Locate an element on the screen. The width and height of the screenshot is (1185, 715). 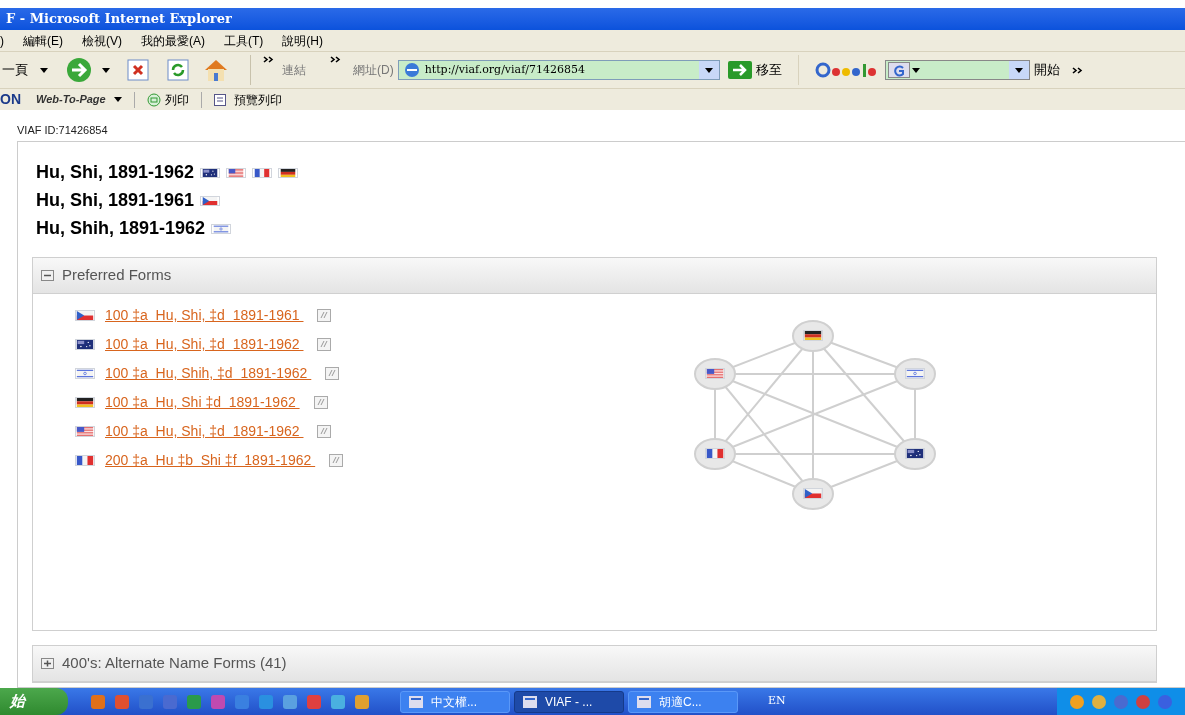
print-preview-button: 預覽列印 is located at coordinates (257, 99).